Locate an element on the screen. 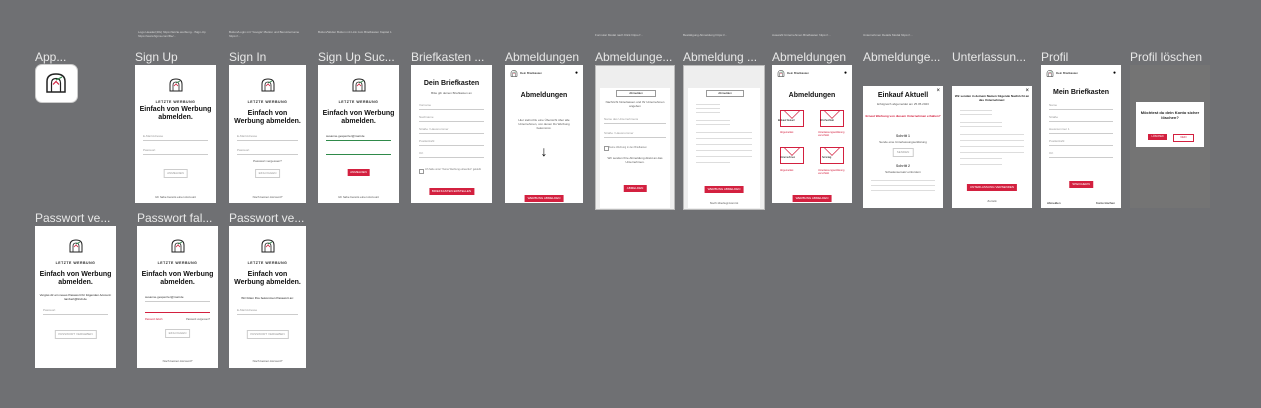 This screenshot has width=1261, height=408. company-field: Name des Unternehmens is located at coordinates (635, 120).